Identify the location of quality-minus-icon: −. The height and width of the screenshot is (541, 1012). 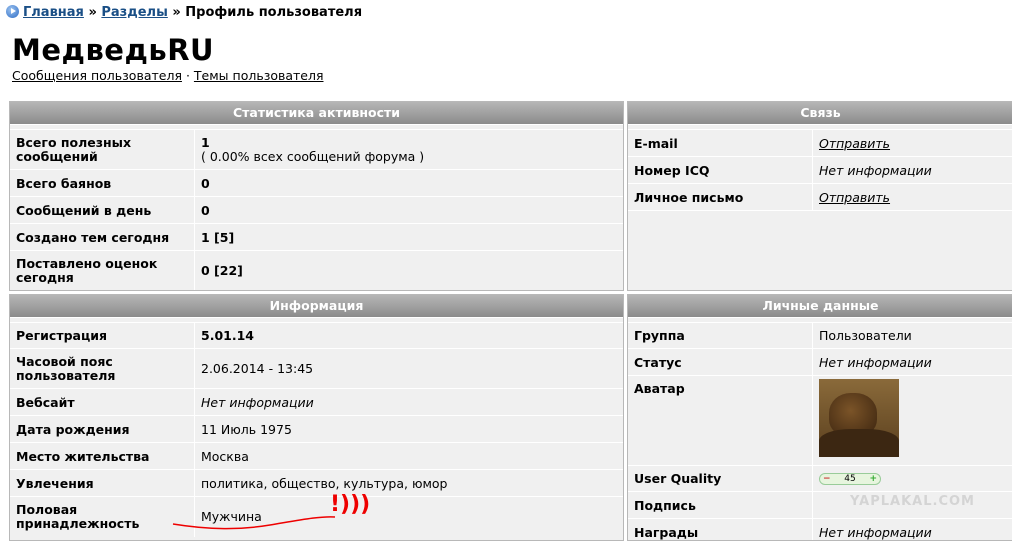
(827, 479).